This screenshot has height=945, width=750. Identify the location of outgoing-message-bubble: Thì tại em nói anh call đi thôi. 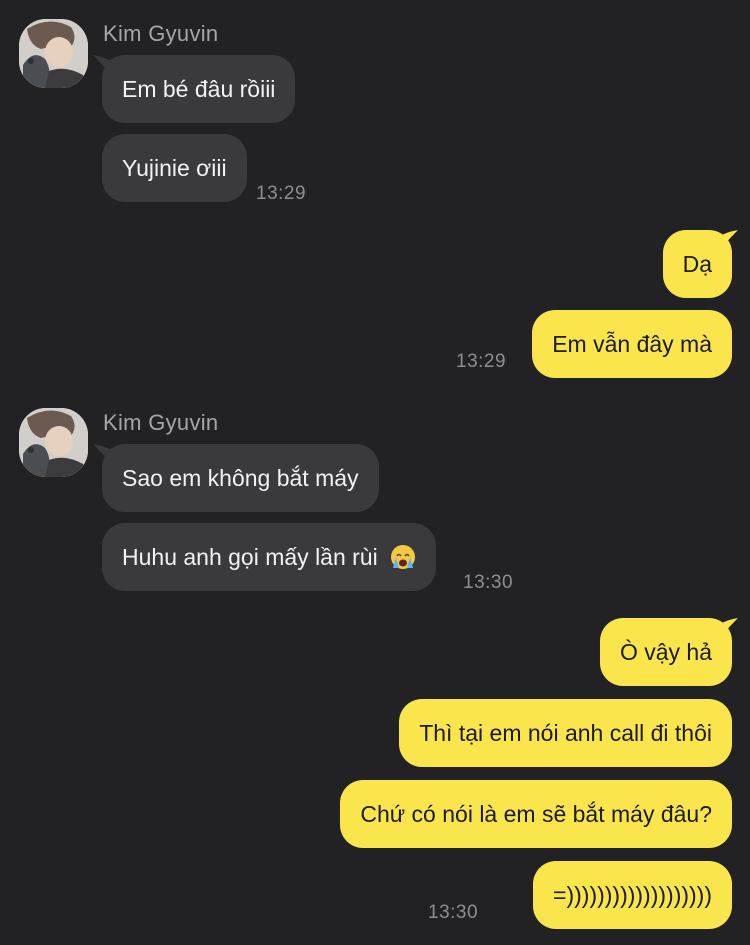
(565, 733).